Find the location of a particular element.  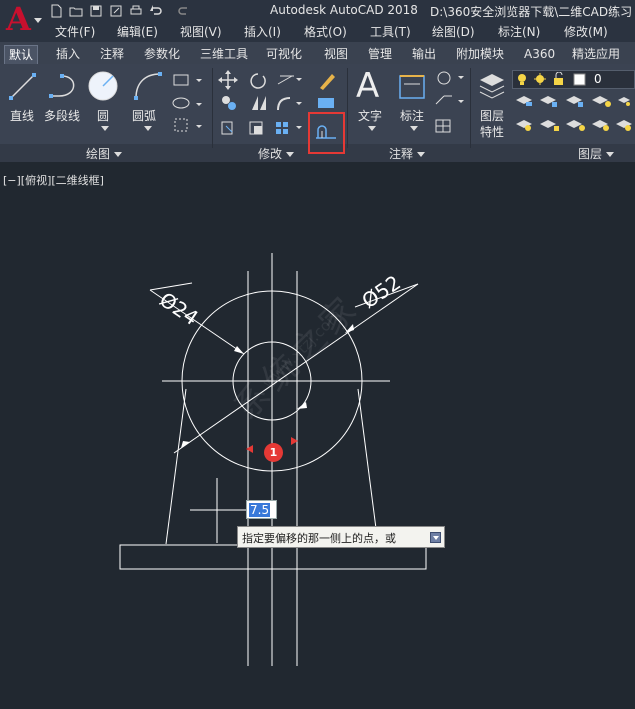

menu-tools: 工具(T) is located at coordinates (390, 32).